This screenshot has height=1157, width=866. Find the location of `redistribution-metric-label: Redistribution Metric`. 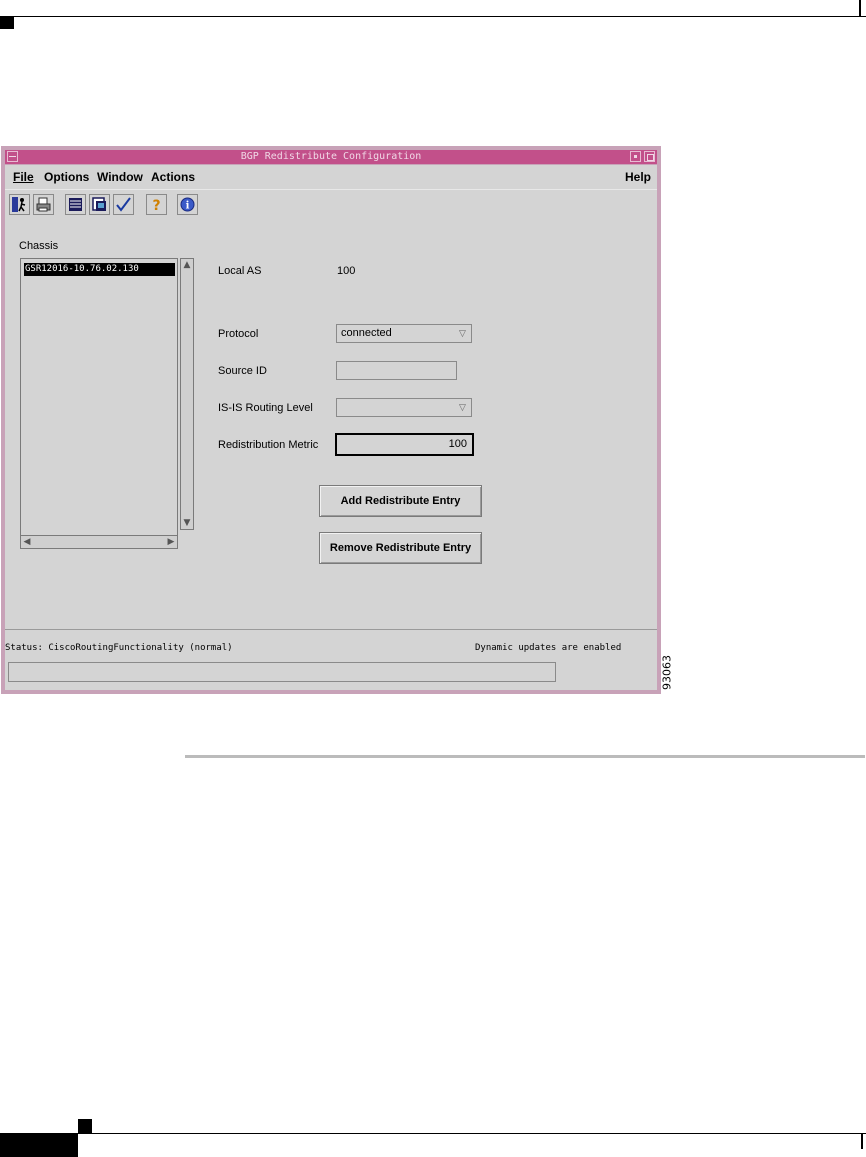

redistribution-metric-label: Redistribution Metric is located at coordinates (268, 445).